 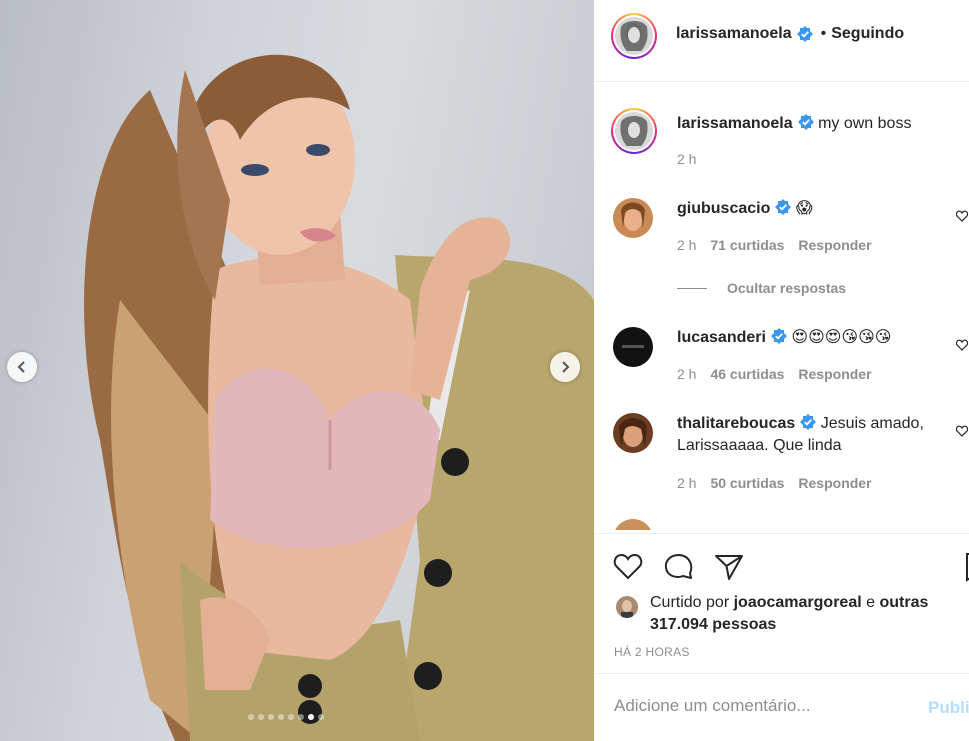 What do you see at coordinates (652, 652) in the screenshot?
I see `post-time-ago: HÁ 2 HORAS` at bounding box center [652, 652].